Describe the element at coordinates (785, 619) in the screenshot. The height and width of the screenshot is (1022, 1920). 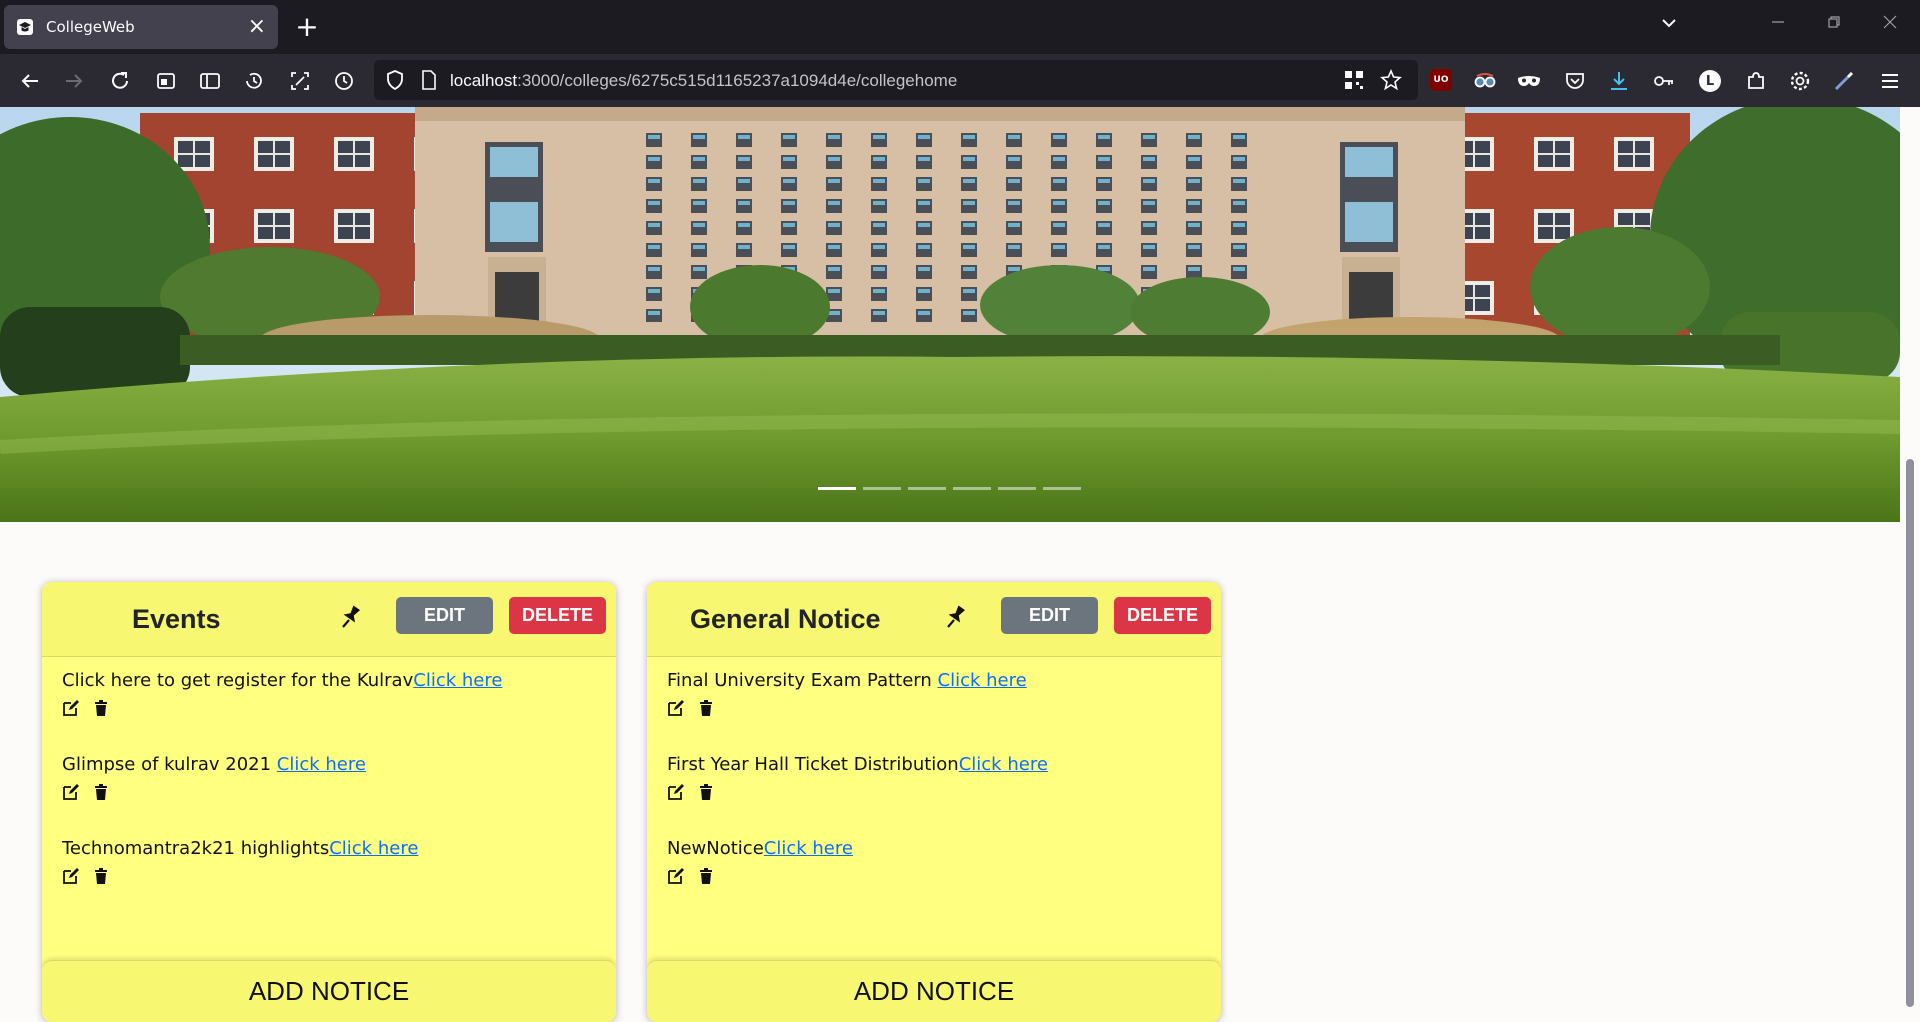
I see `card-title: General Notice` at that location.